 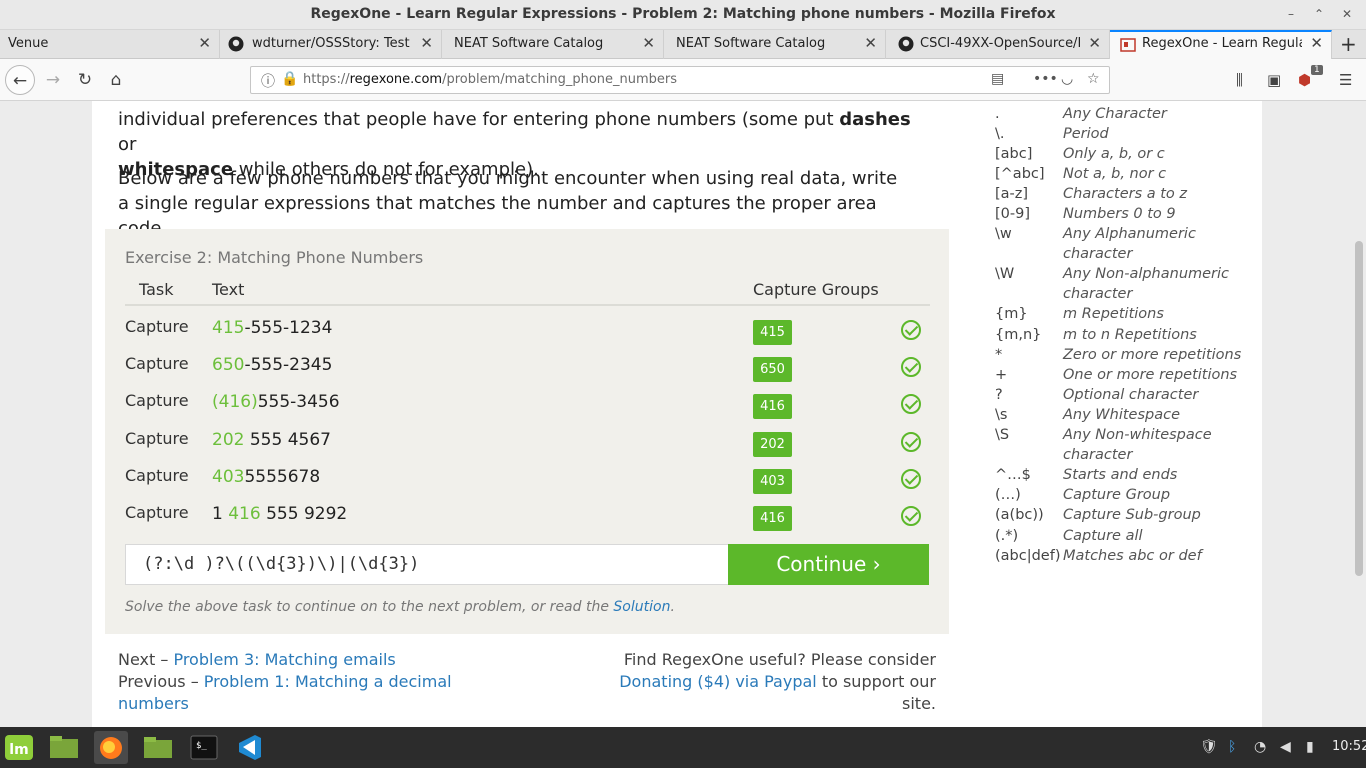 I want to click on adblock-count-badge: 1, so click(x=1317, y=70).